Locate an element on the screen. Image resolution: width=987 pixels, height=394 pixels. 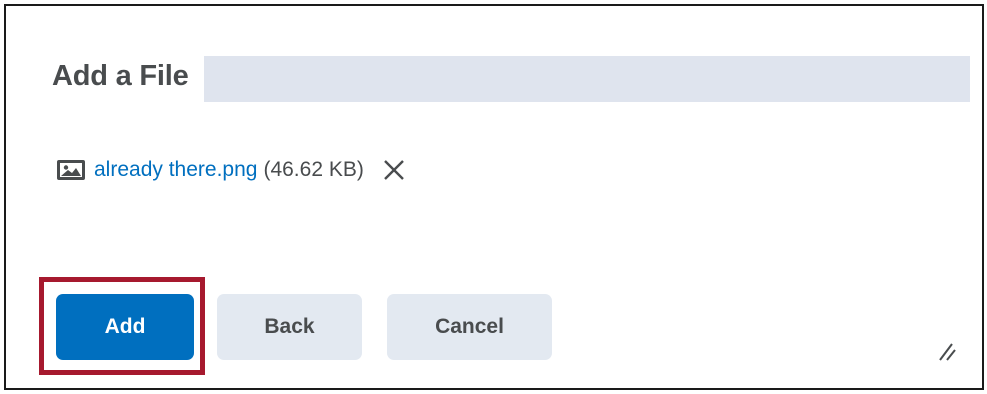
file-size: (46.62 KB) is located at coordinates (313, 169).